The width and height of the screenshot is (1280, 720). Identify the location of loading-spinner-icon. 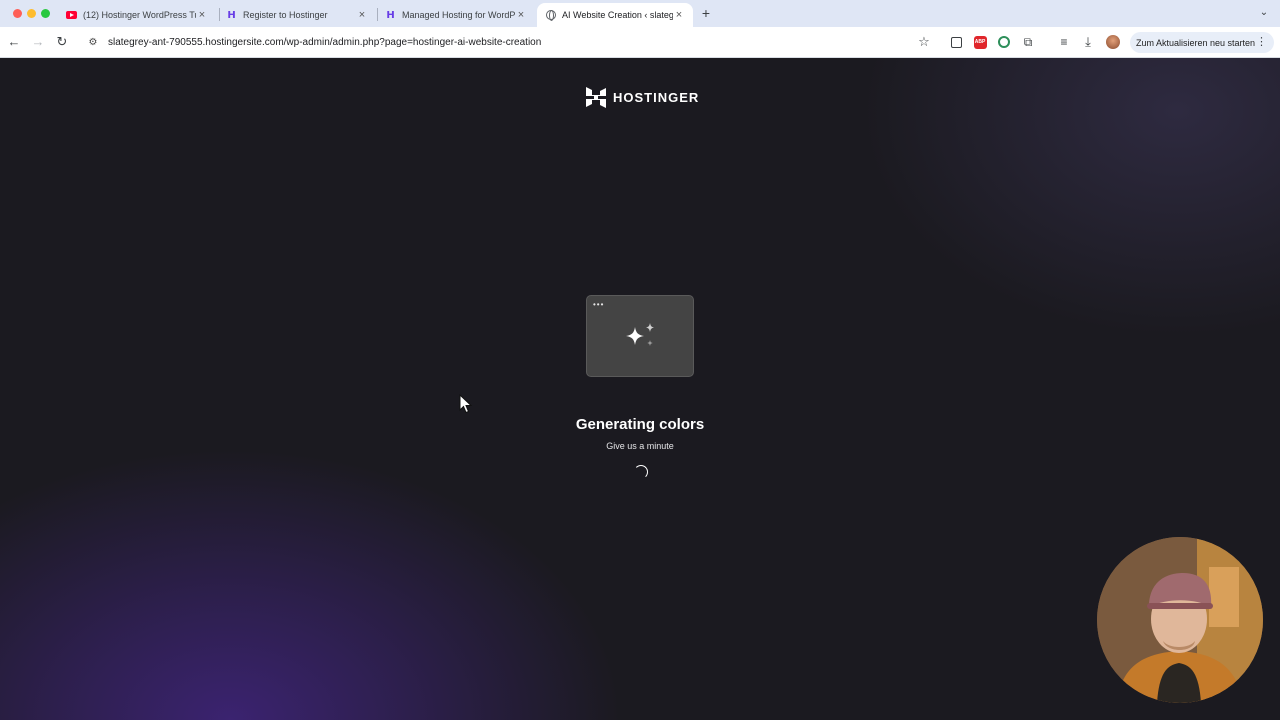
(641, 472).